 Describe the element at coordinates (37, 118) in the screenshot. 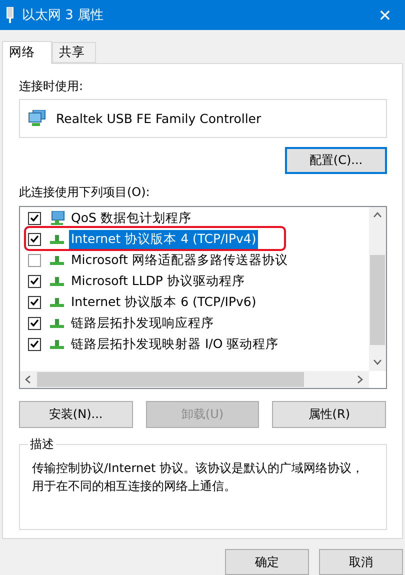

I see `network-adapter-icon` at that location.